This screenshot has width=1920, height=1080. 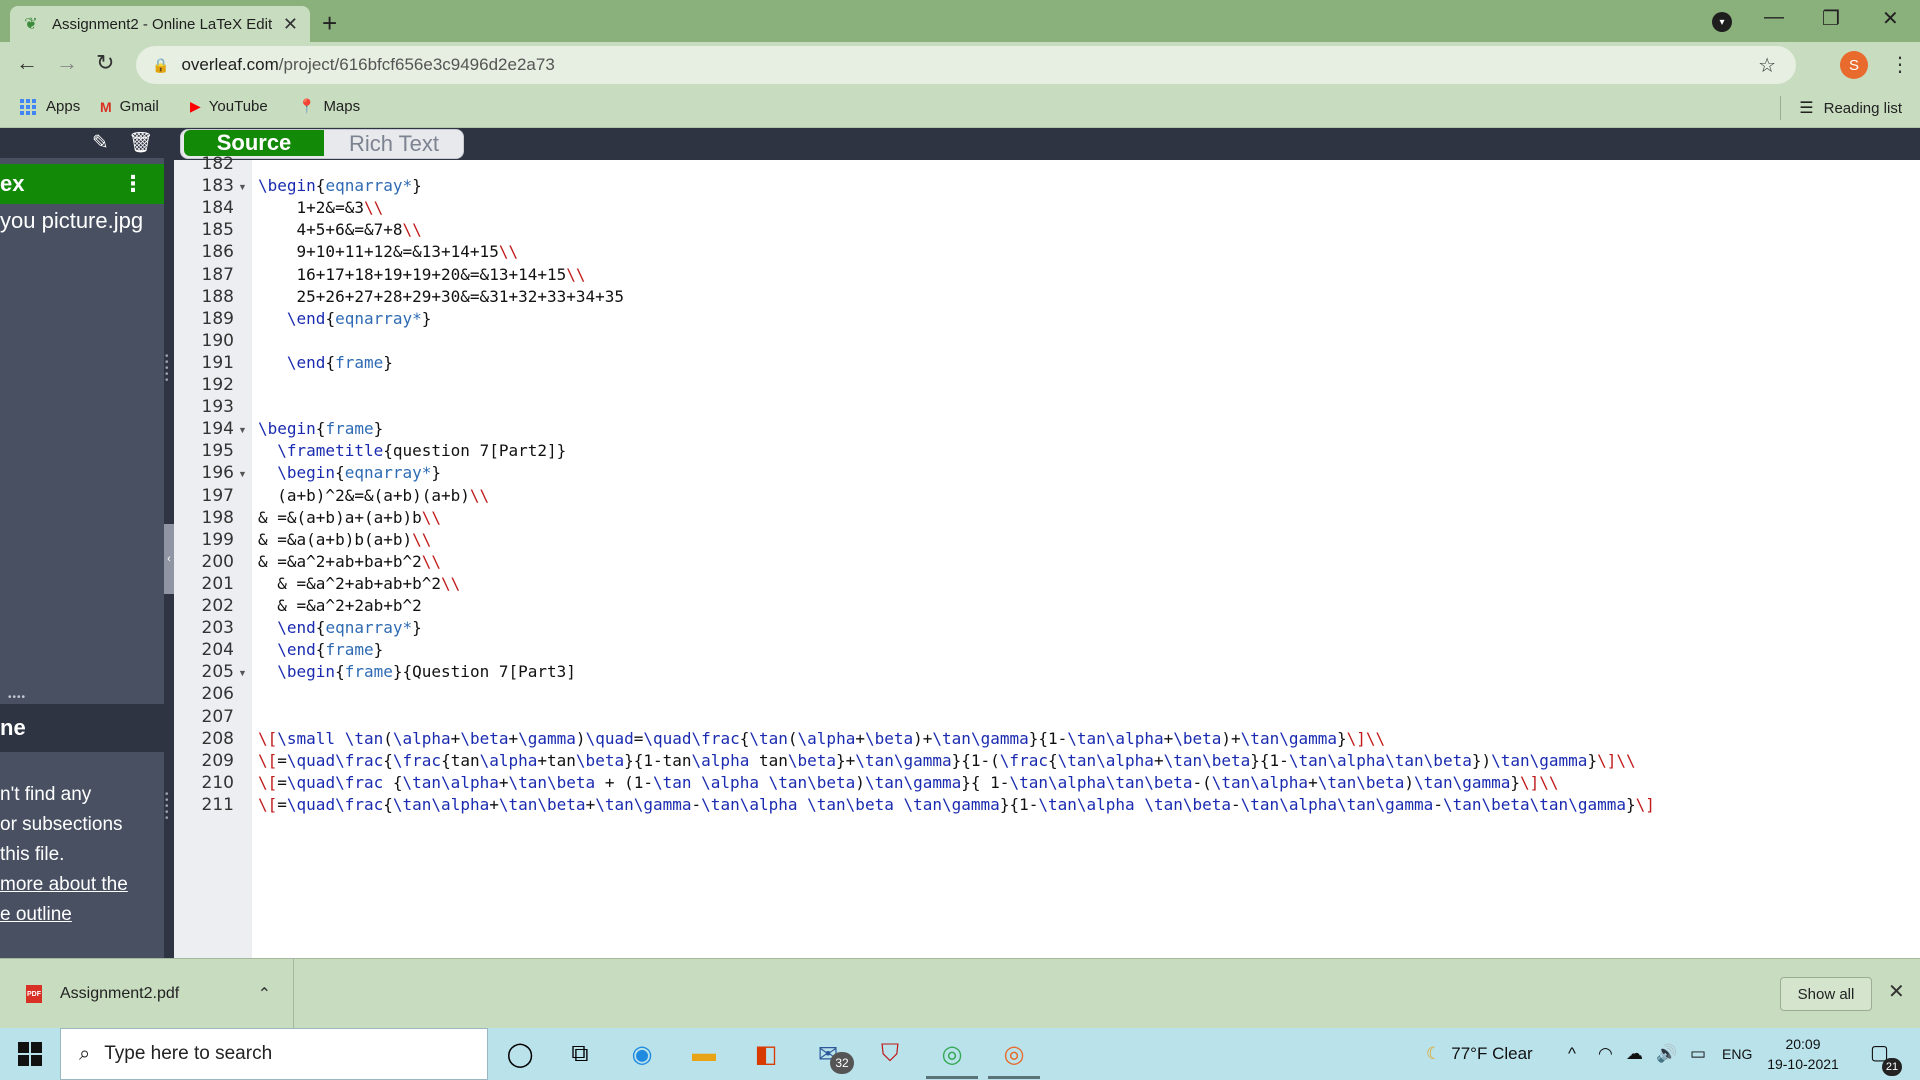 I want to click on panel-splitter: • • • • • ‹ • • • • •, so click(x=169, y=543).